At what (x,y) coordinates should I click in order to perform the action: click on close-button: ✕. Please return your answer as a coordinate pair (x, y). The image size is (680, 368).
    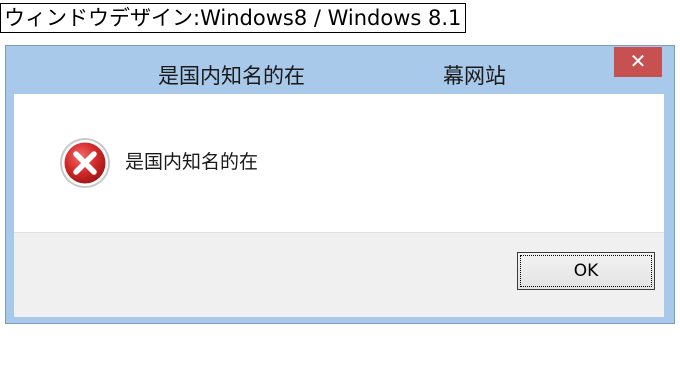
    Looking at the image, I should click on (638, 62).